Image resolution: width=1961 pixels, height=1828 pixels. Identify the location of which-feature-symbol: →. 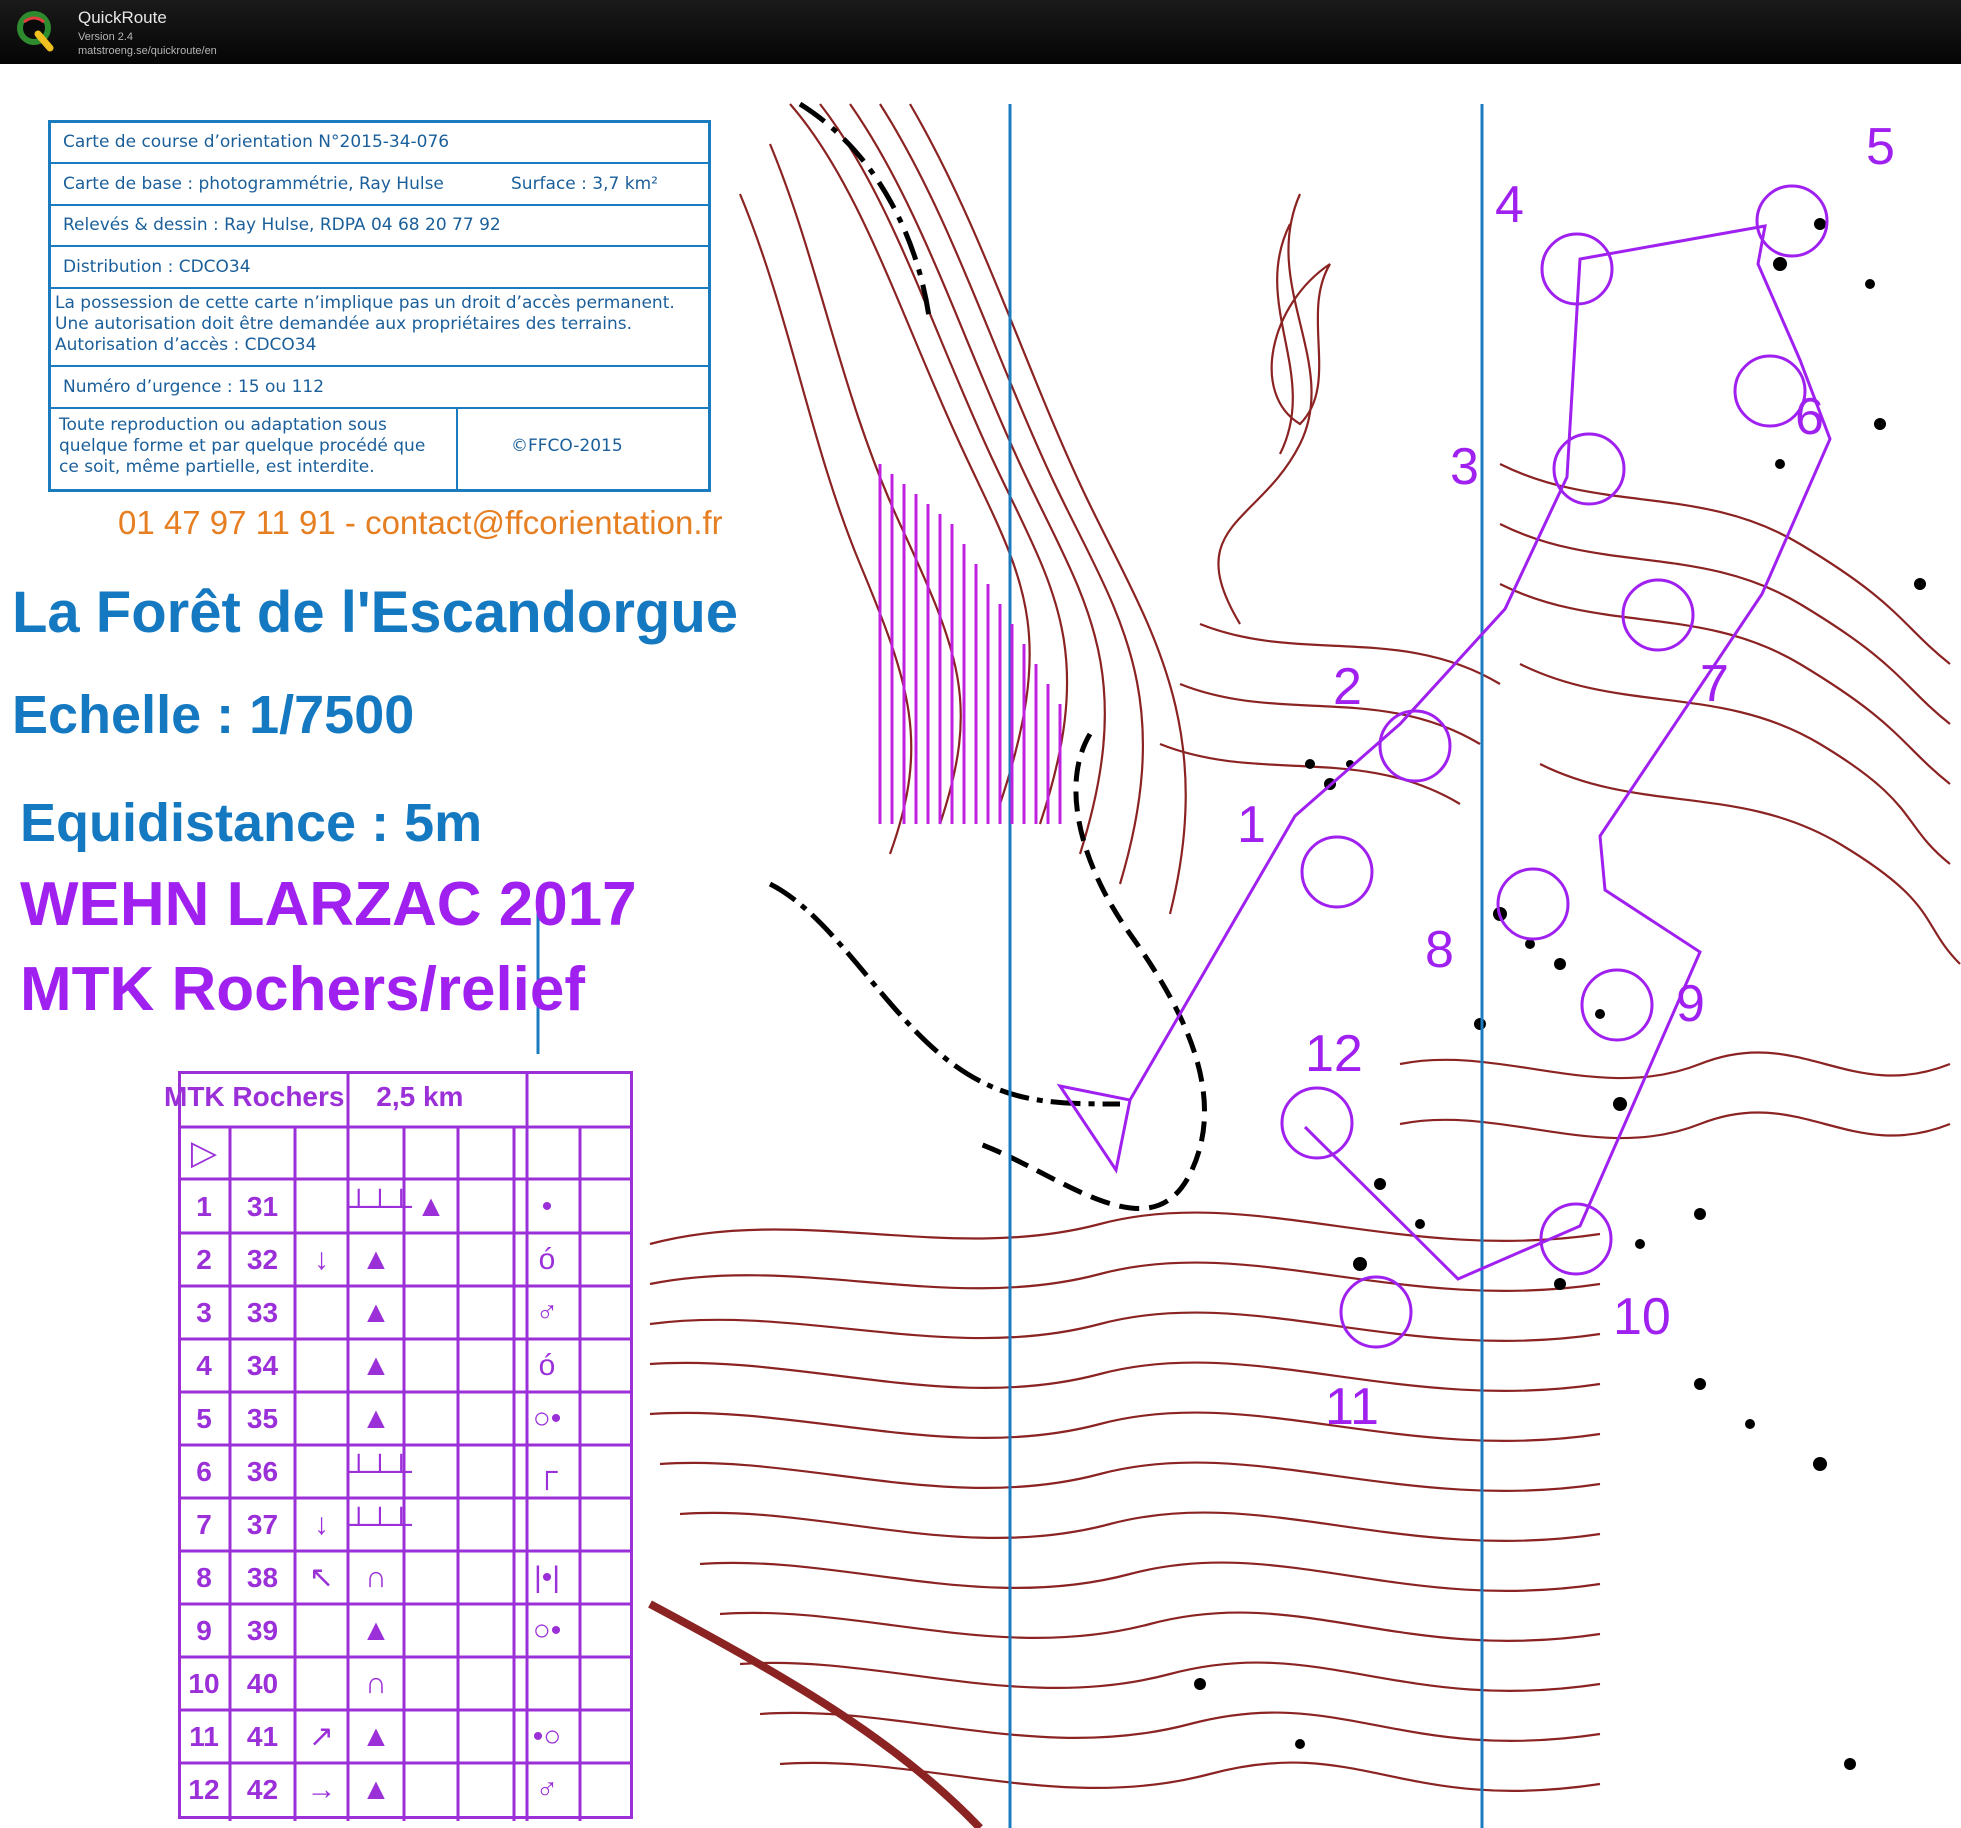
(321, 1789).